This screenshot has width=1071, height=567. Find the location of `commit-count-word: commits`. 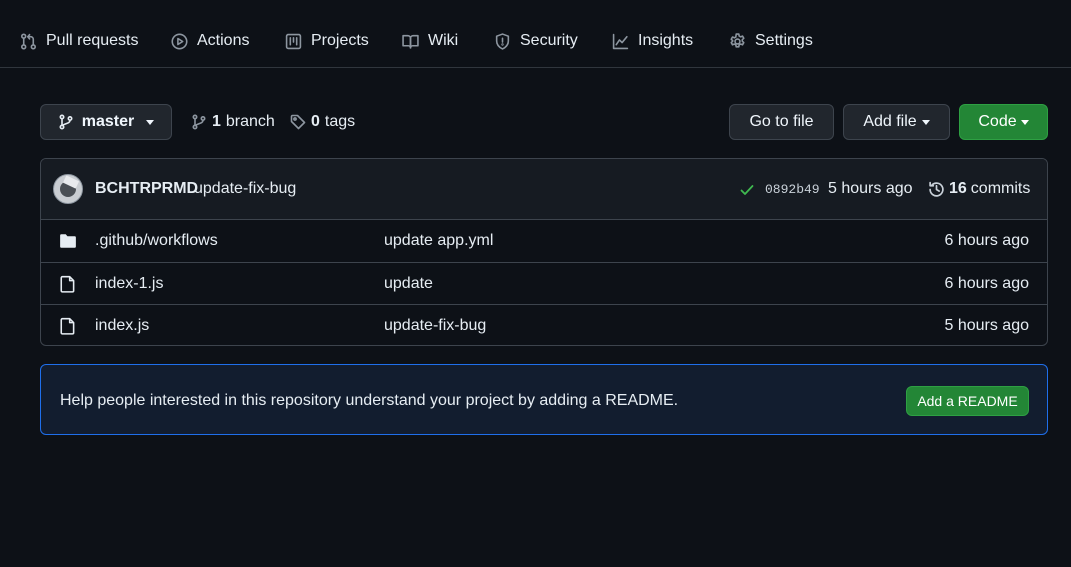

commit-count-word: commits is located at coordinates (1000, 188).